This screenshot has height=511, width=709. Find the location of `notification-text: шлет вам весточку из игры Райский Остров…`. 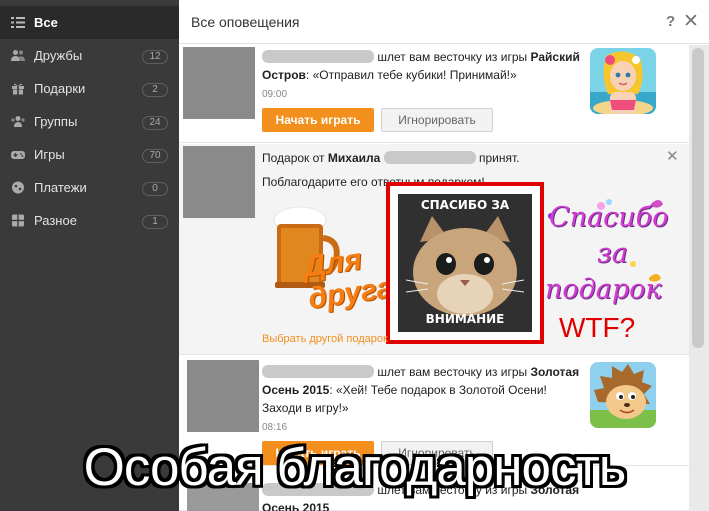

notification-text: шлет вам весточку из игры Райский Остров… is located at coordinates (424, 66).